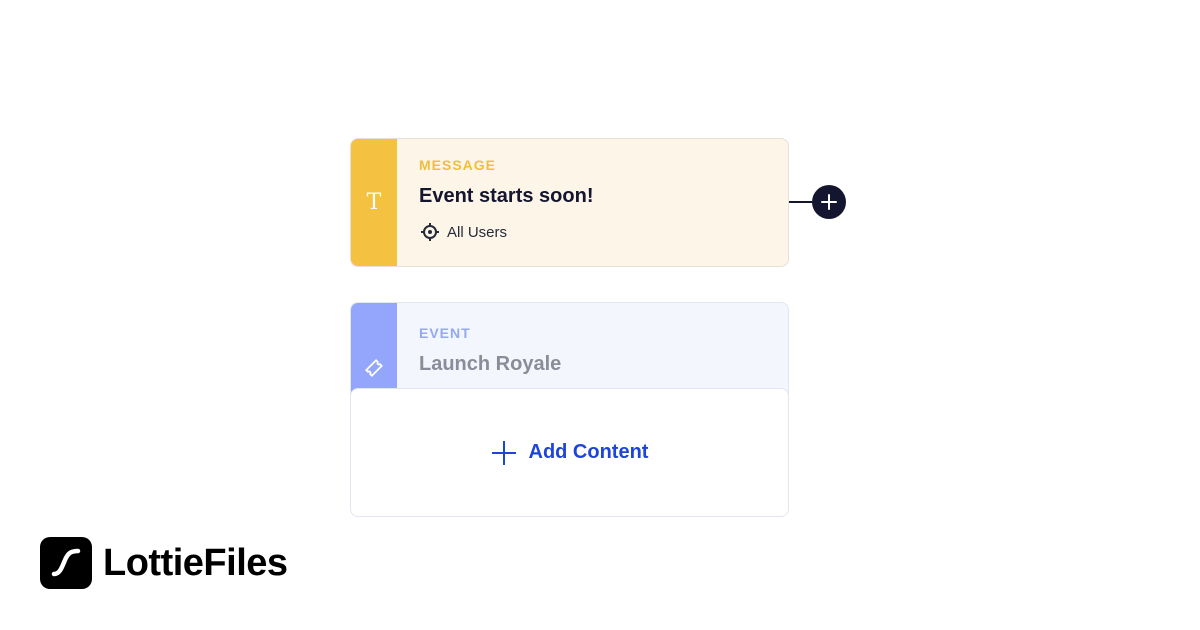 This screenshot has height=630, width=1200. Describe the element at coordinates (374, 368) in the screenshot. I see `ticket-icon` at that location.